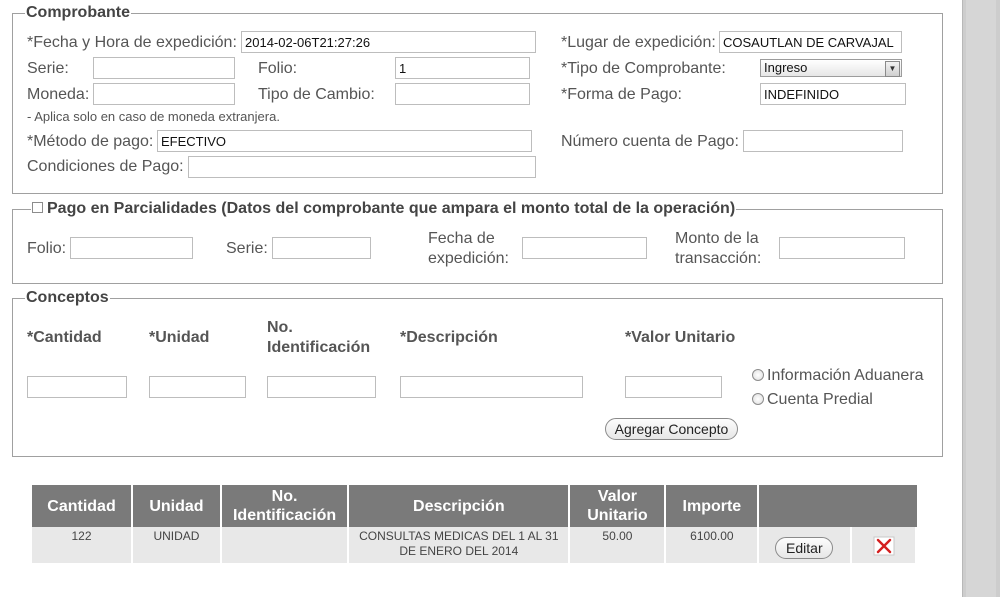 The height and width of the screenshot is (597, 1000). What do you see at coordinates (176, 545) in the screenshot?
I see `cell-unidad: UNIDAD` at bounding box center [176, 545].